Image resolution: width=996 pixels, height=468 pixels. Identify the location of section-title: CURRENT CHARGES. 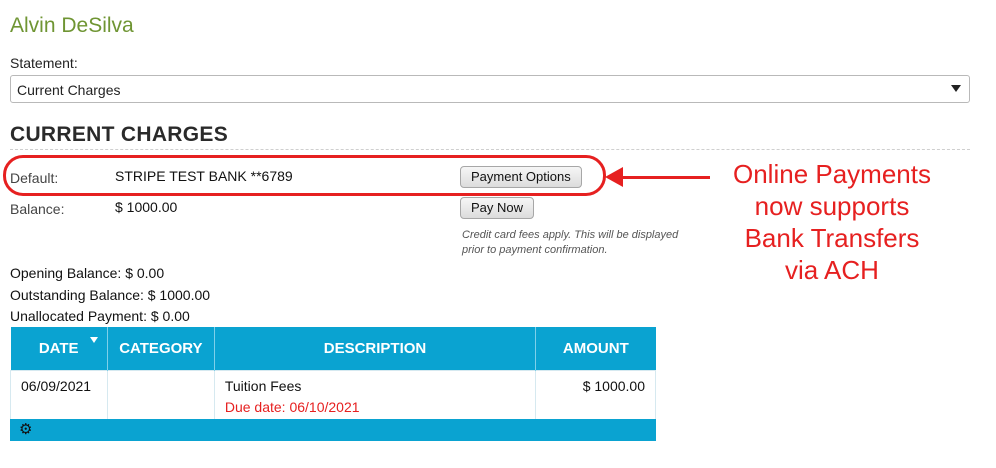
(119, 134).